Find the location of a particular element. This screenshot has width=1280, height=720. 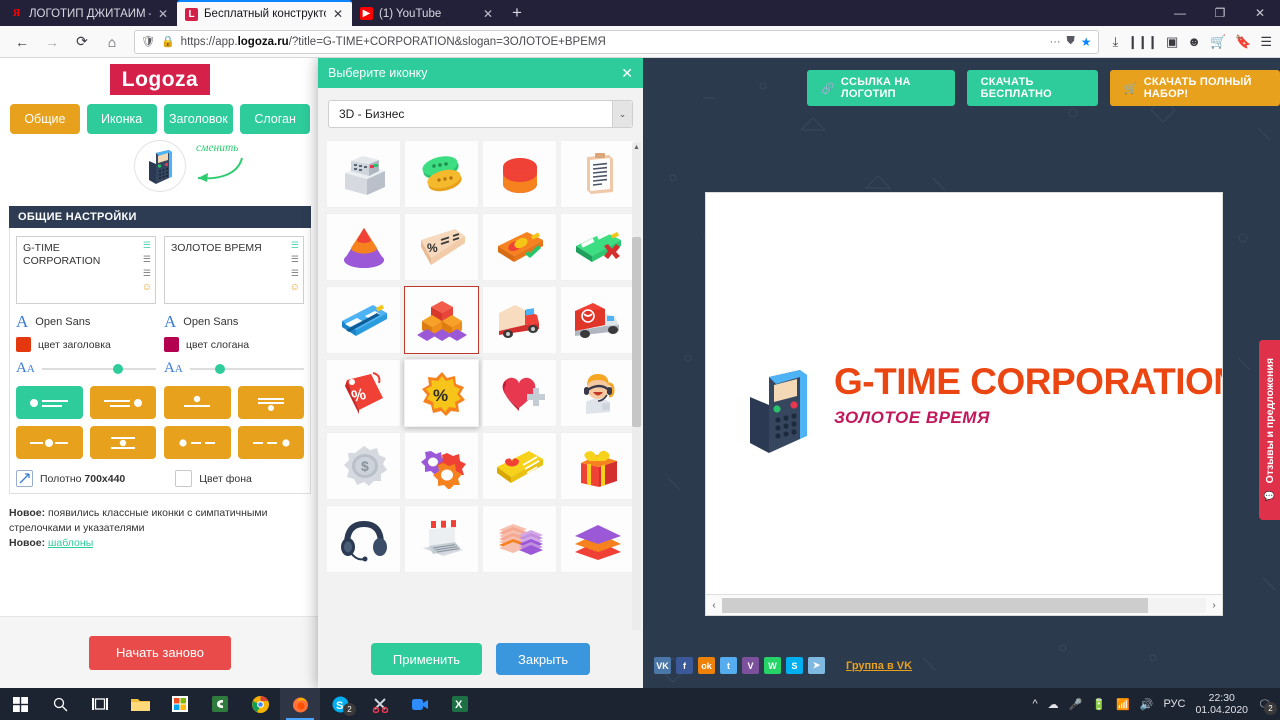

download-free-button: СКАЧАТЬ БЕСПЛАТНО is located at coordinates (1032, 88).